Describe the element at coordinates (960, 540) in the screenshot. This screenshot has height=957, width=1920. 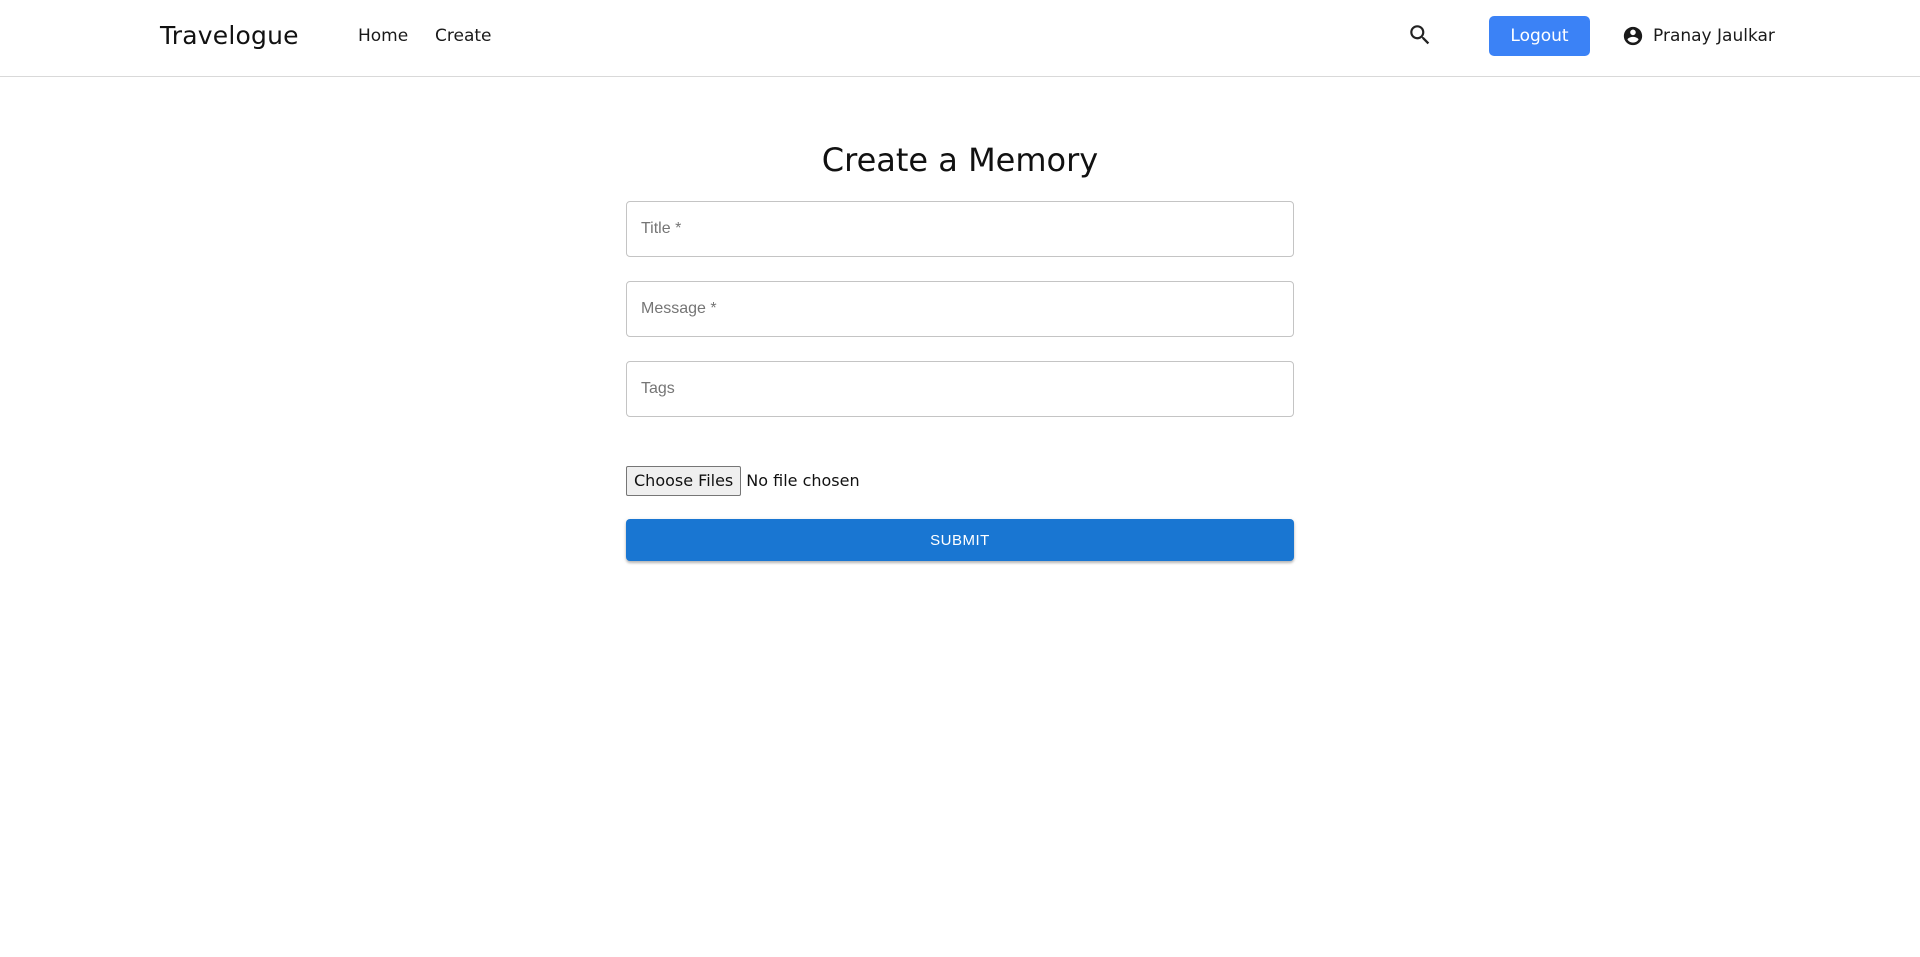
I see `submit-button: SUBMIT` at that location.